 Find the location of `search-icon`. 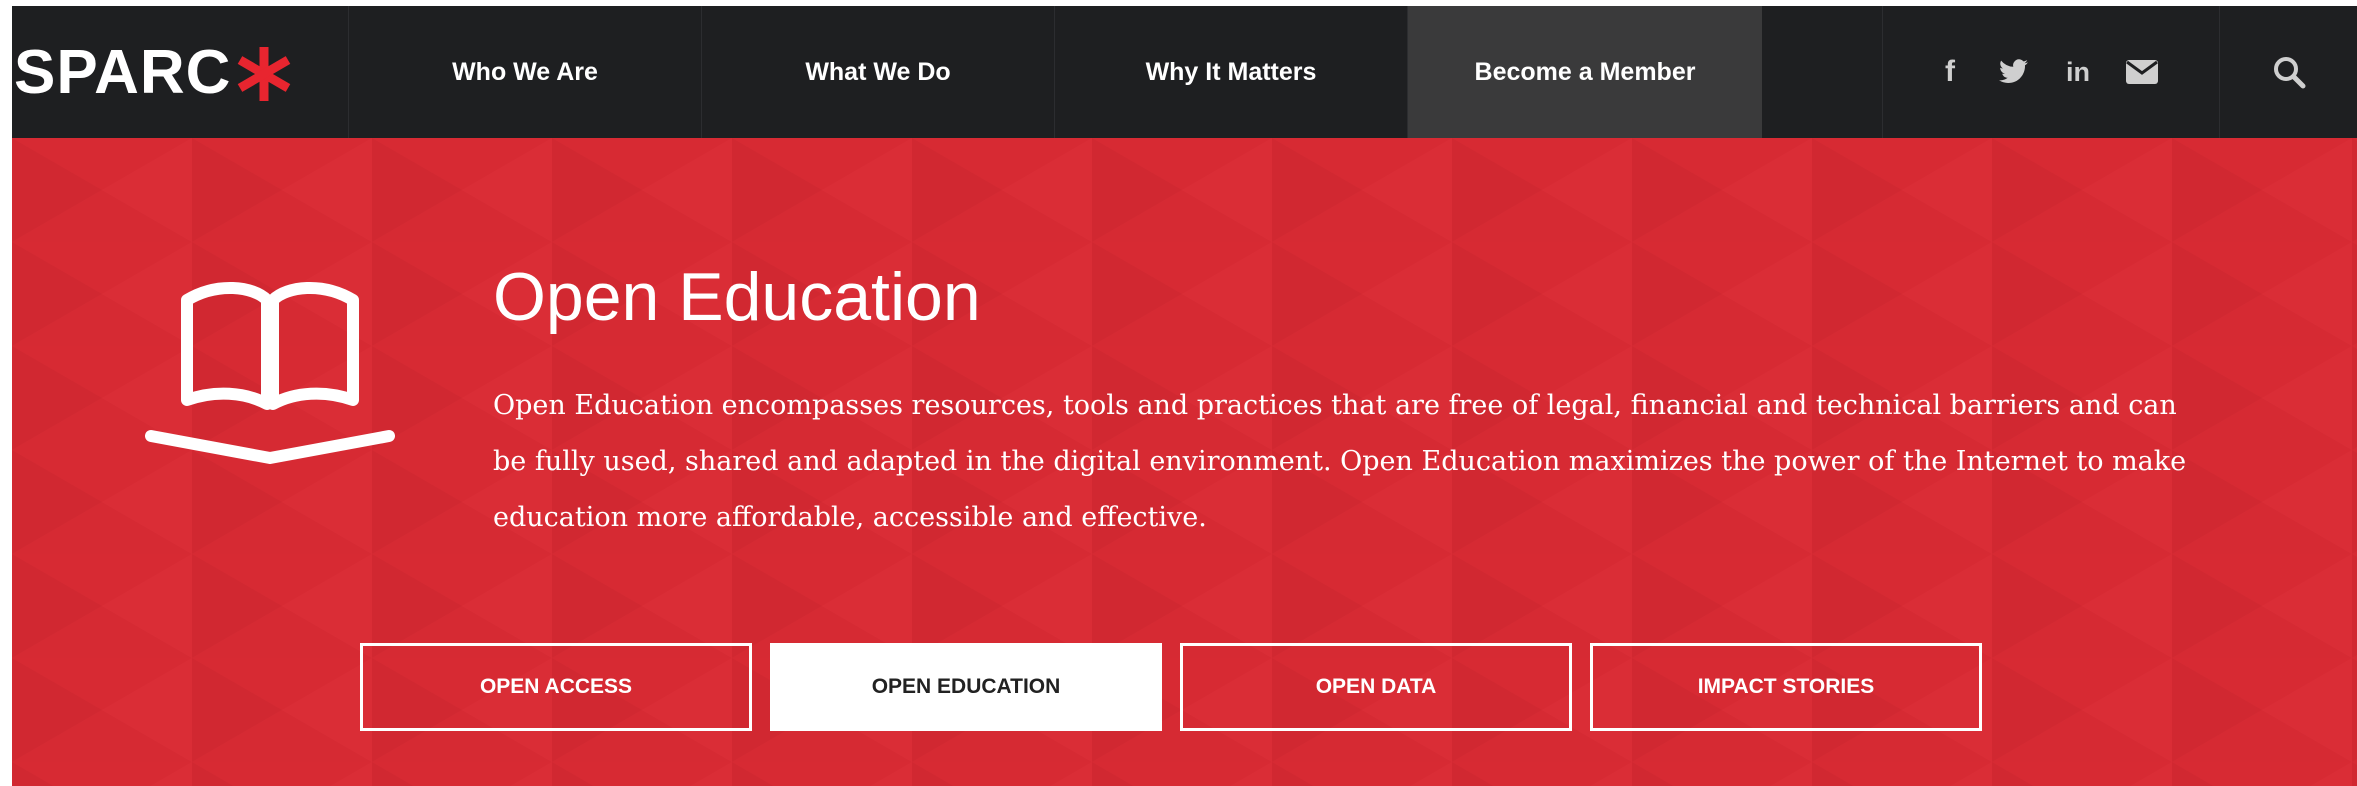

search-icon is located at coordinates (2289, 73).